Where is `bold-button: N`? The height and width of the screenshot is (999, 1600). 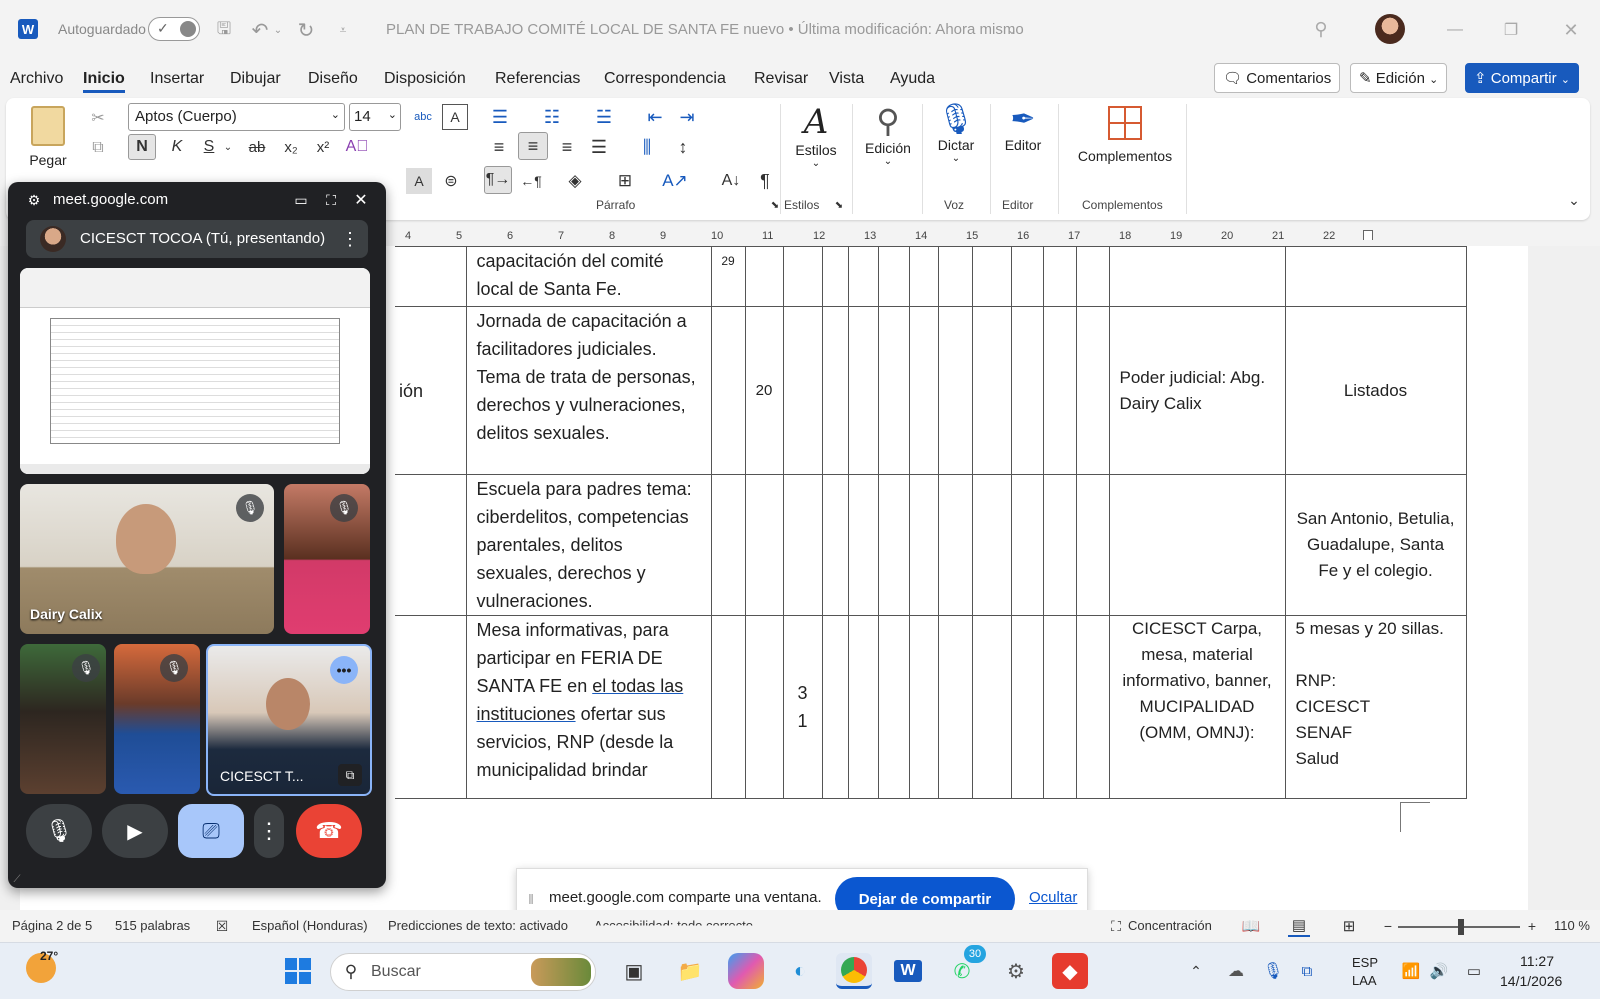
bold-button: N is located at coordinates (142, 147).